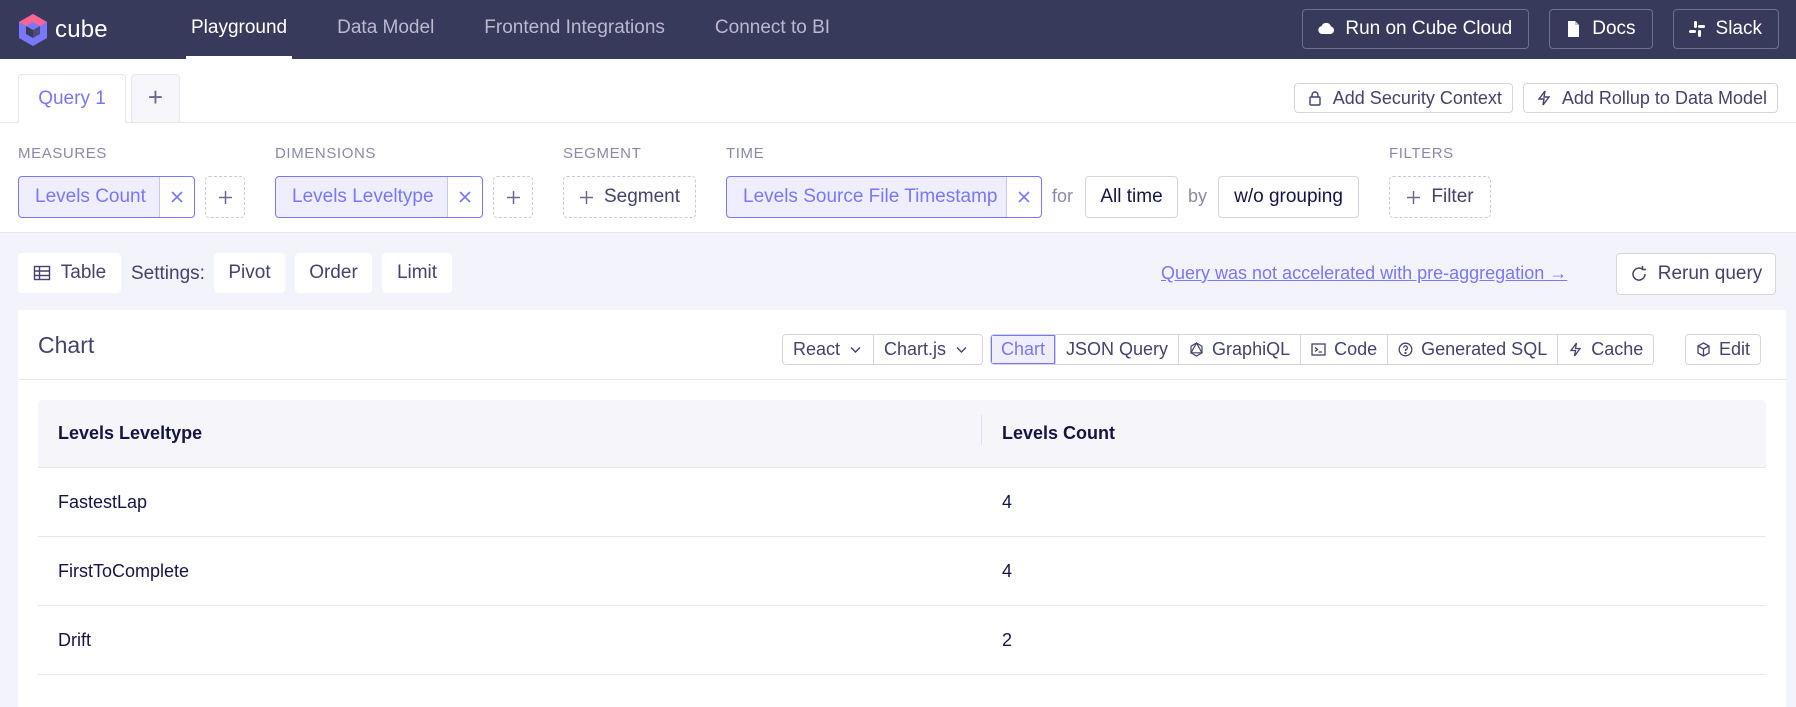 The image size is (1796, 707). What do you see at coordinates (902, 571) in the screenshot?
I see `table-row: FirstToComplete 4` at bounding box center [902, 571].